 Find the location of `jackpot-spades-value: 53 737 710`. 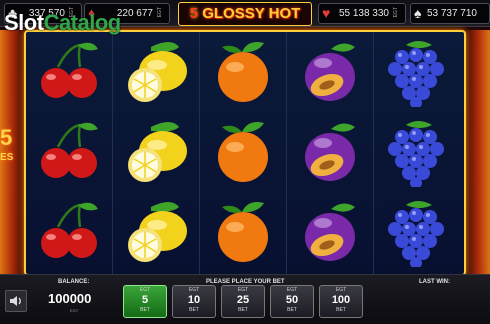

jackpot-spades-value: 53 737 710 is located at coordinates (451, 13).